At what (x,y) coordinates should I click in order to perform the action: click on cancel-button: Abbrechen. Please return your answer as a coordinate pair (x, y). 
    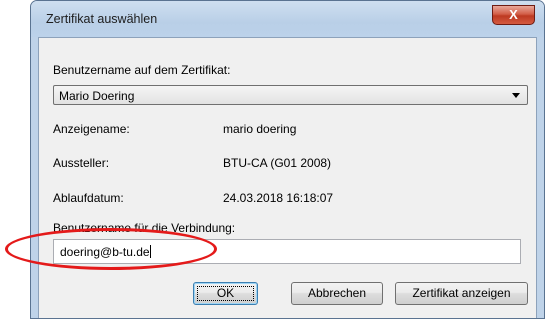
    Looking at the image, I should click on (337, 293).